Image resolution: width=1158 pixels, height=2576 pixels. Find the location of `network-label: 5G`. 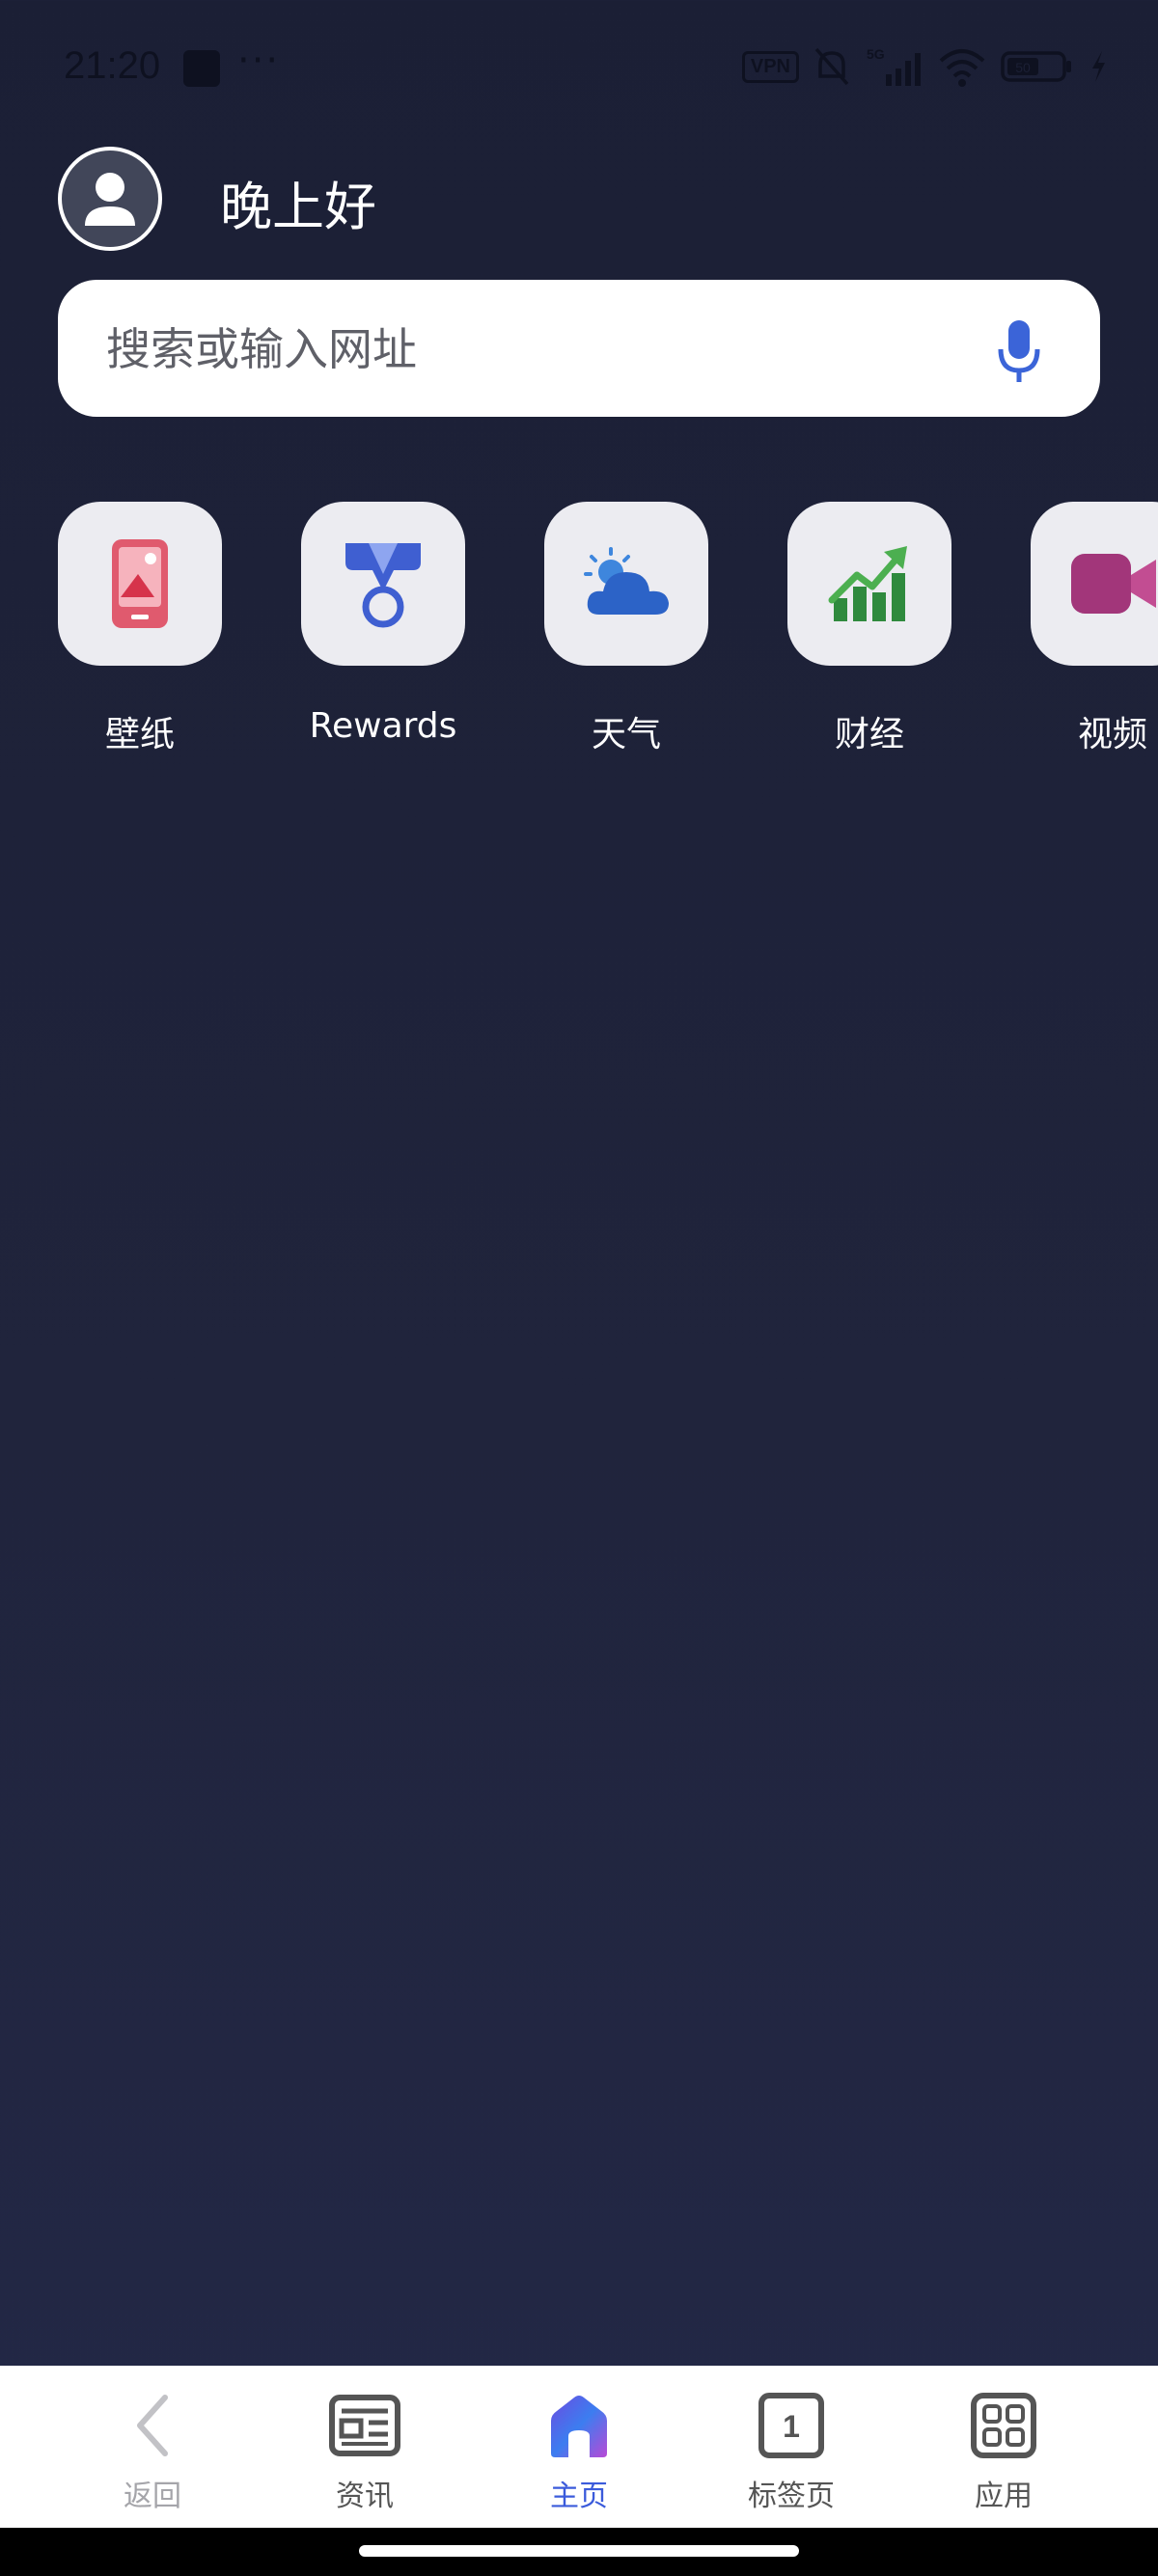

network-label: 5G is located at coordinates (876, 54).